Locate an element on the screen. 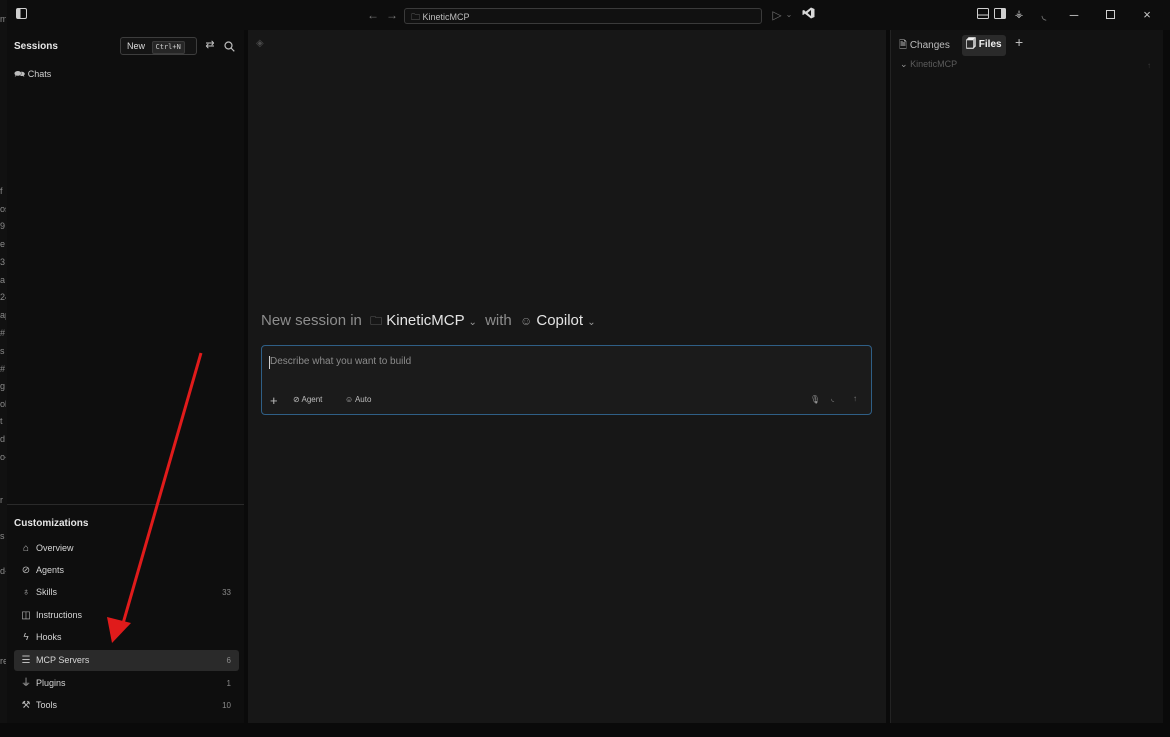 The width and height of the screenshot is (1170, 737). server-icon: ☰ is located at coordinates (26, 660).